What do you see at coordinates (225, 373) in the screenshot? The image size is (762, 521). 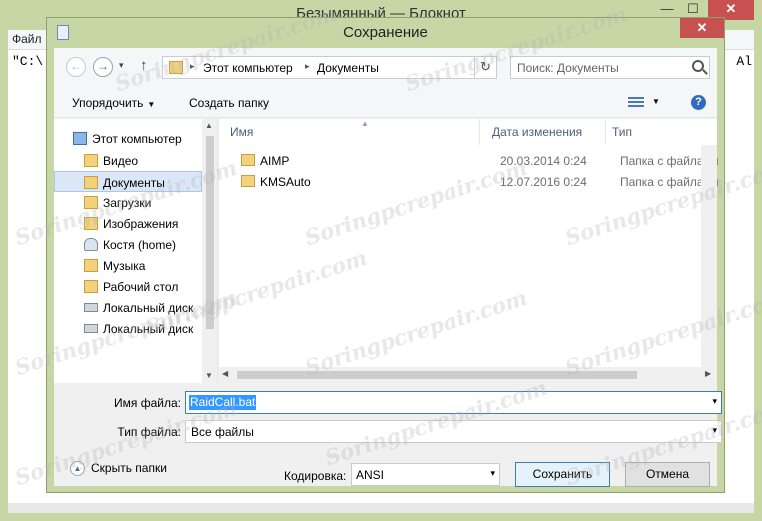 I see `scroll-left-icon: ◀` at bounding box center [225, 373].